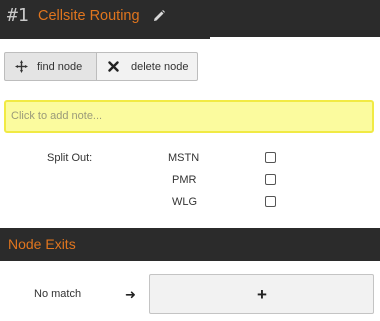 This screenshot has height=321, width=380. I want to click on crosshair-icon, so click(21, 66).